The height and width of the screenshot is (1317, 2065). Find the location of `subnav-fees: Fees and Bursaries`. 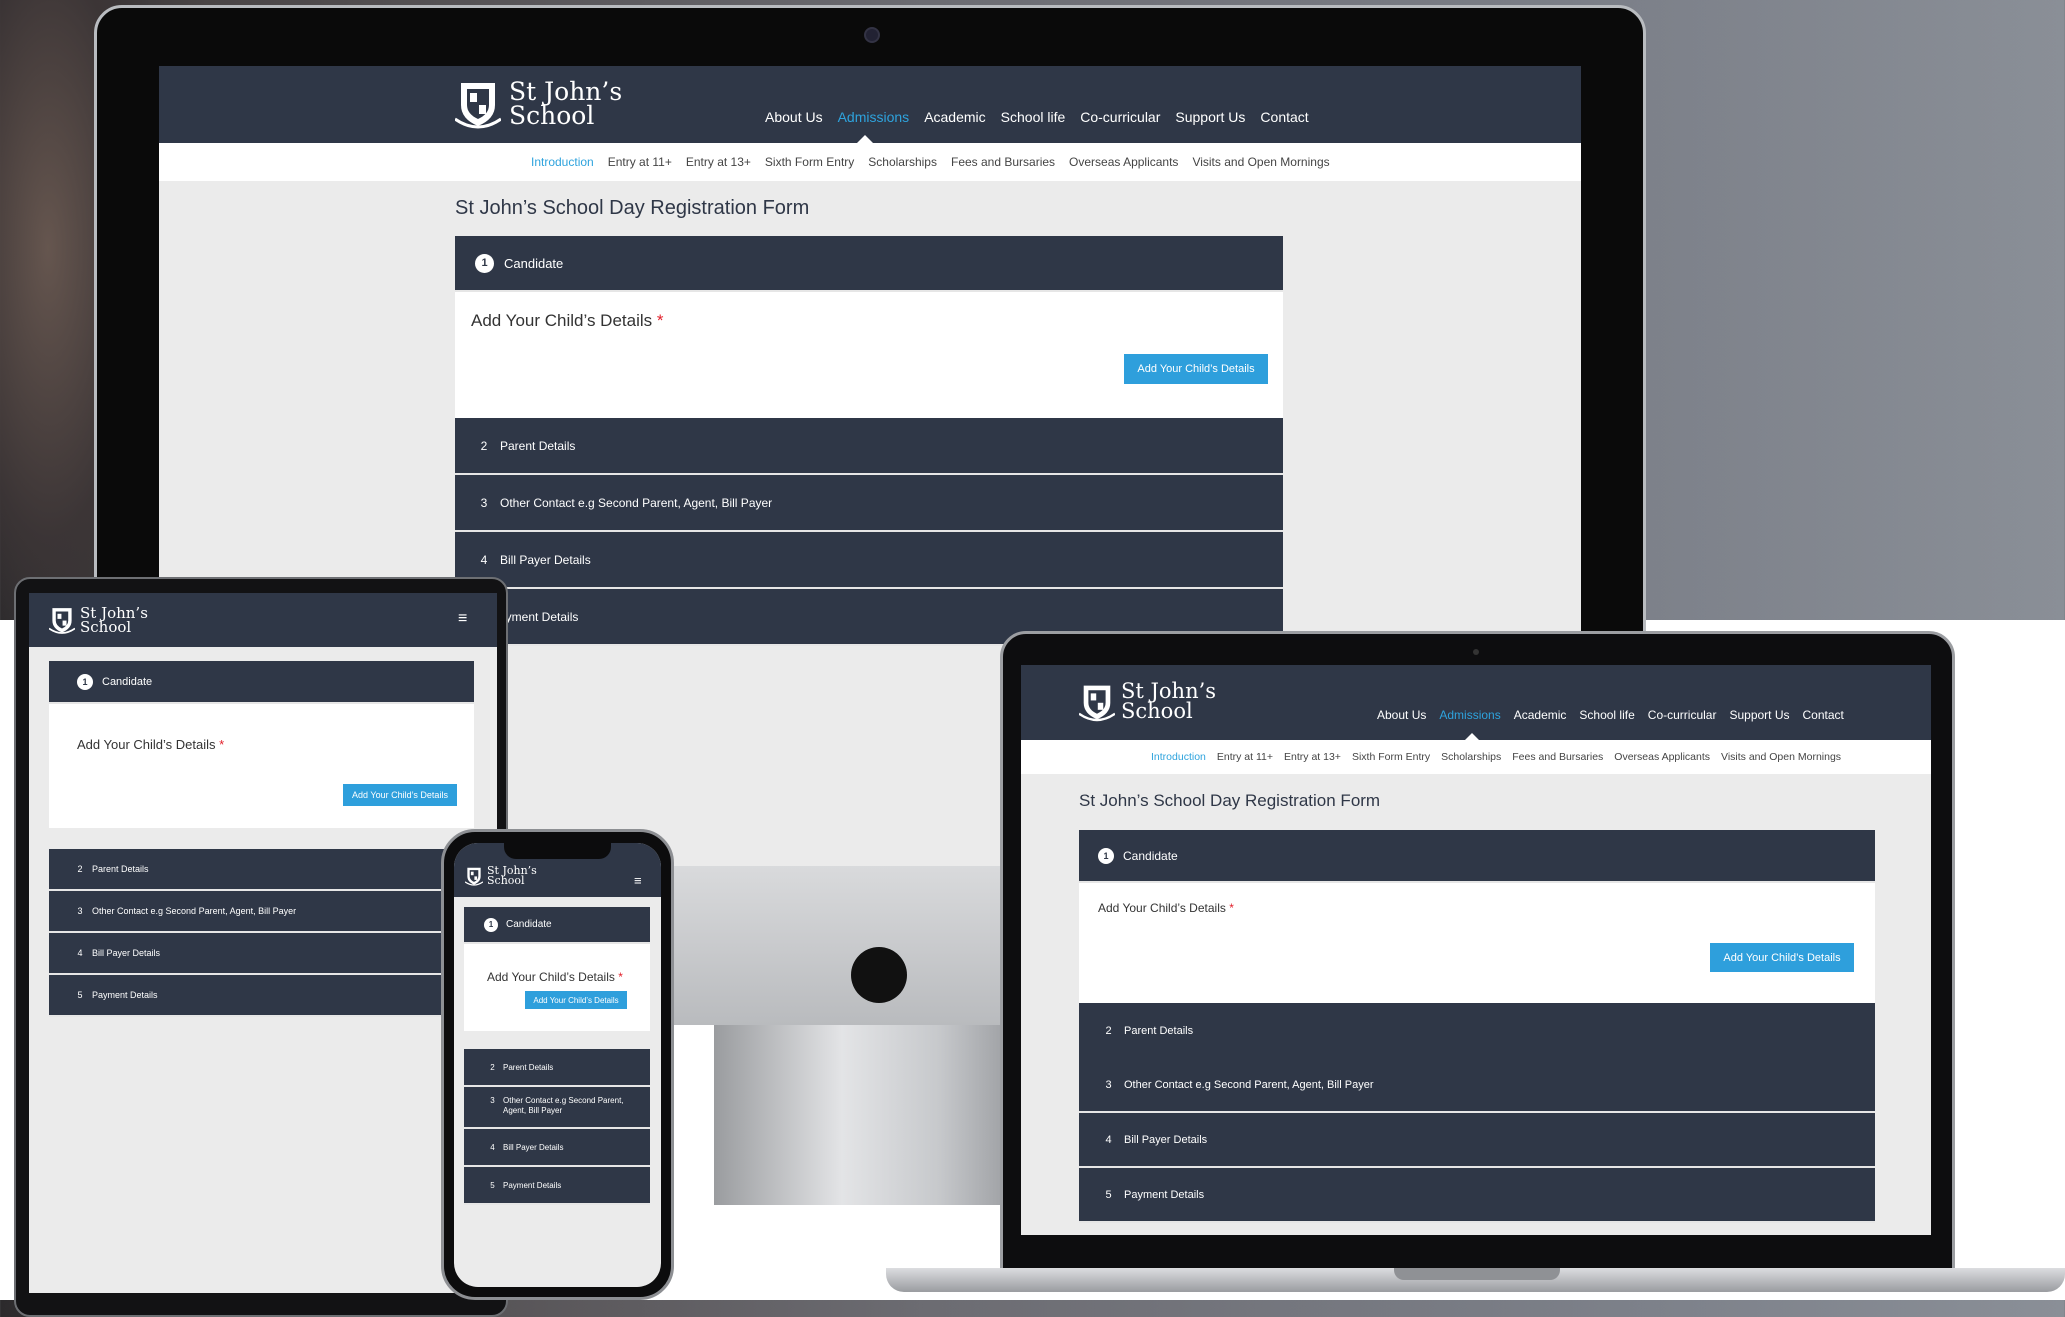

subnav-fees: Fees and Bursaries is located at coordinates (1003, 162).